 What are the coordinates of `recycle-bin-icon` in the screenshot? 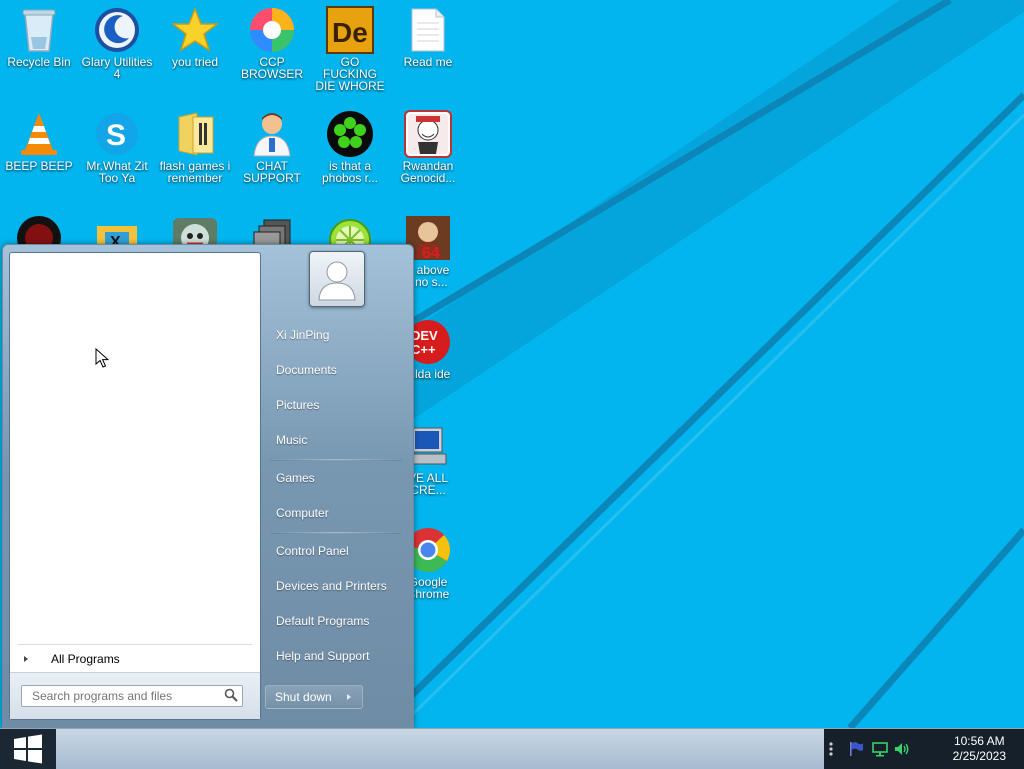 It's located at (39, 30).